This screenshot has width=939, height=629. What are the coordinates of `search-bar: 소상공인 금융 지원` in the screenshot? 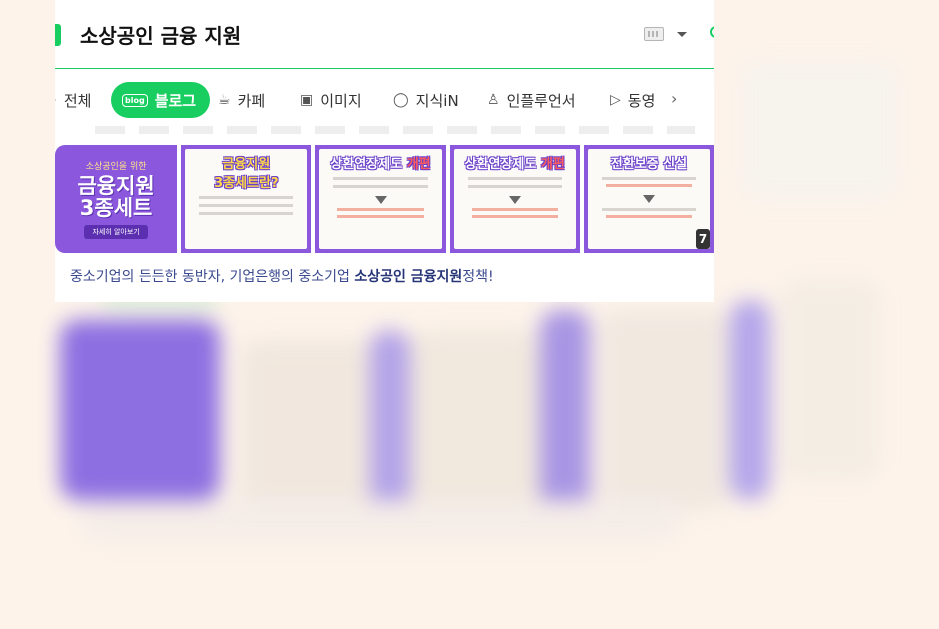 It's located at (384, 34).